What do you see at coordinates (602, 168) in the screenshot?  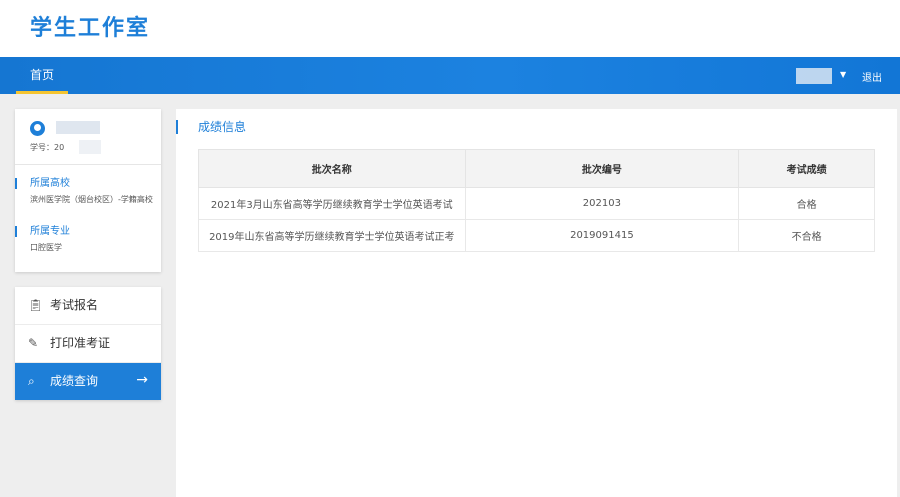 I see `column-header-batch-number: 批次编号` at bounding box center [602, 168].